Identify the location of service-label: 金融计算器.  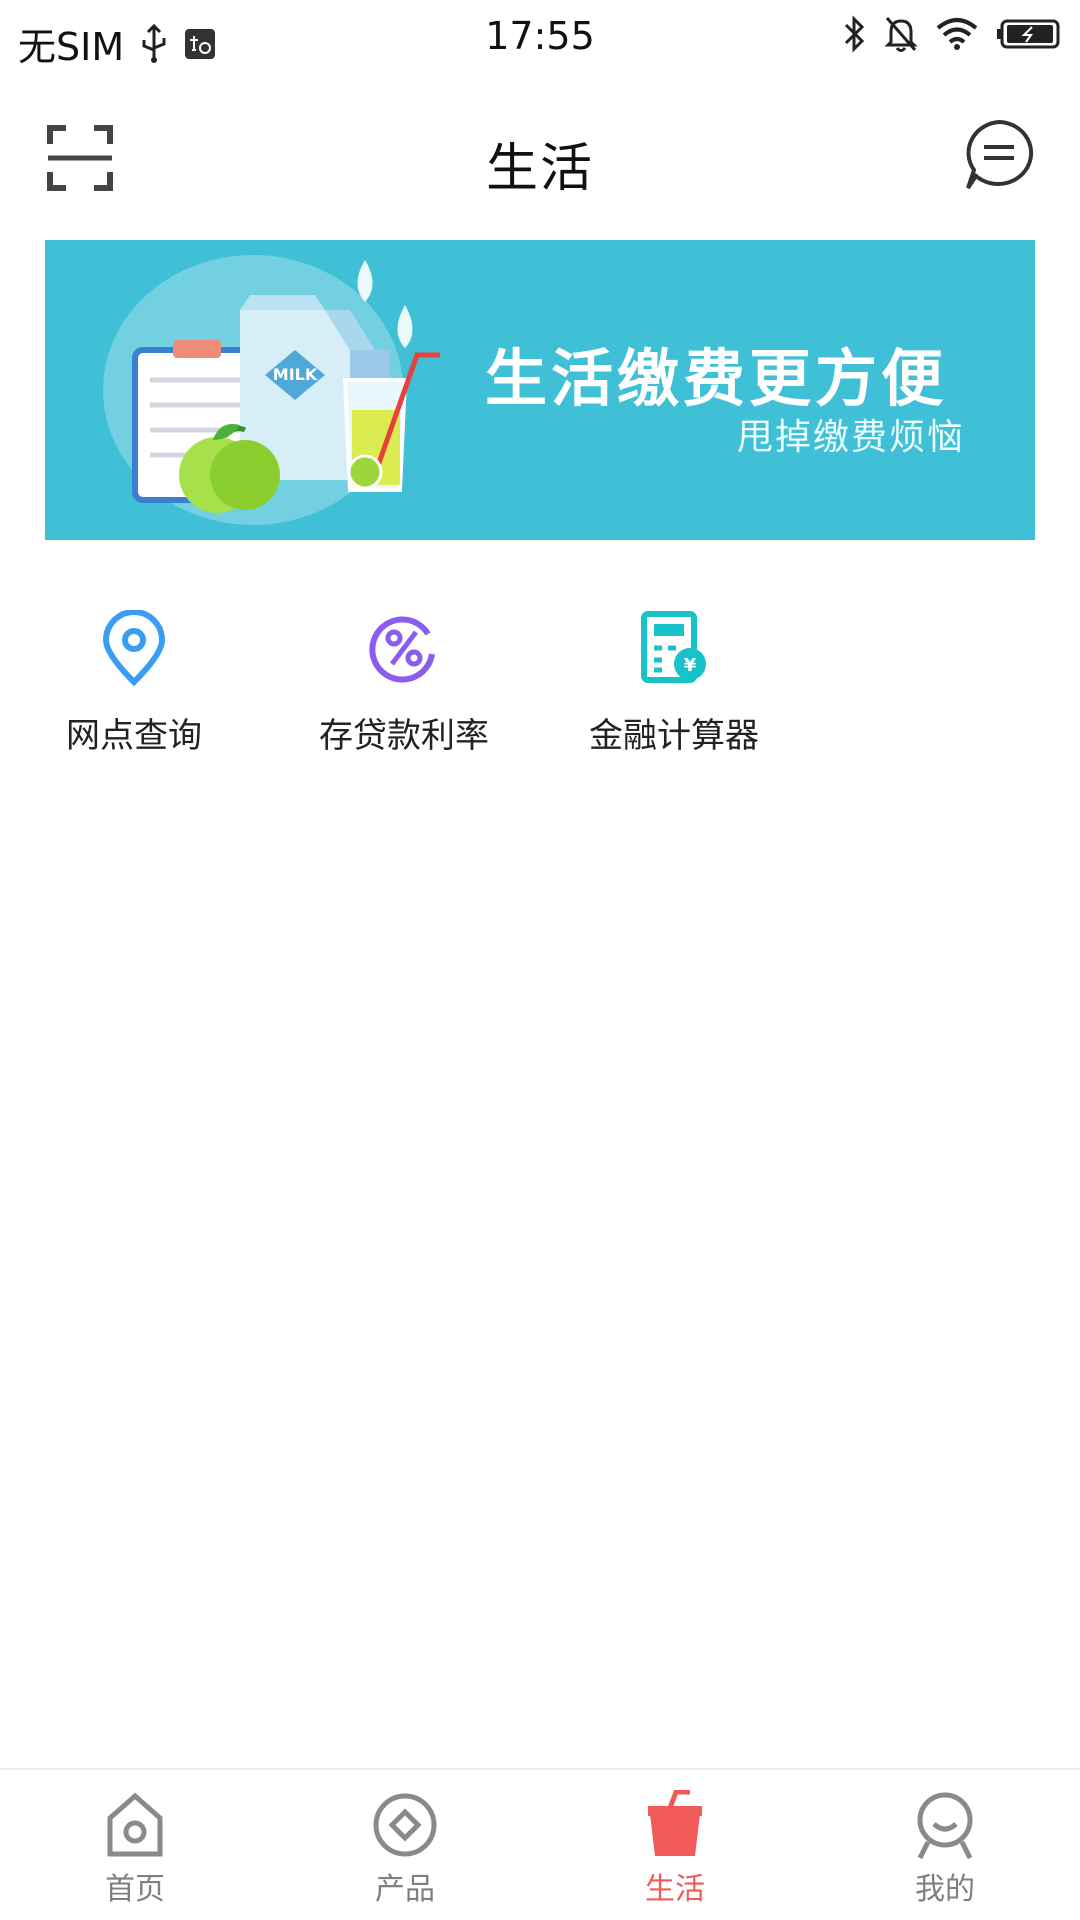
(674, 736).